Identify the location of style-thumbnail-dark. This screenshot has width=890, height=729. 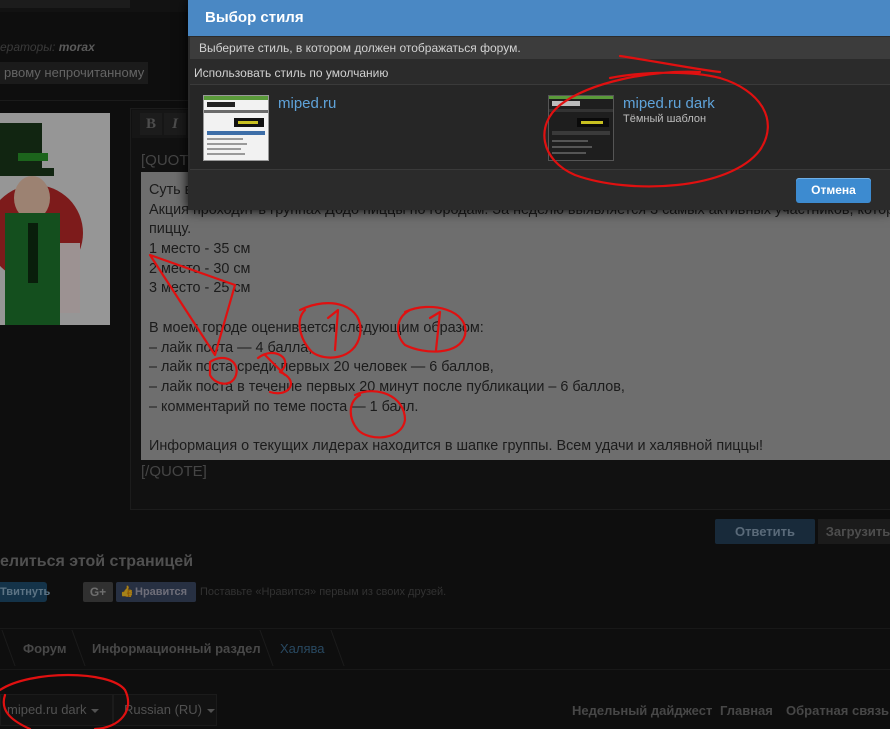
(581, 128).